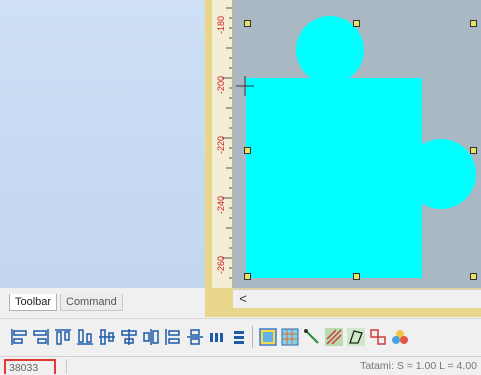 This screenshot has width=481, height=375. Describe the element at coordinates (33, 302) in the screenshot. I see `tab-toolbar: Toolbar` at that location.